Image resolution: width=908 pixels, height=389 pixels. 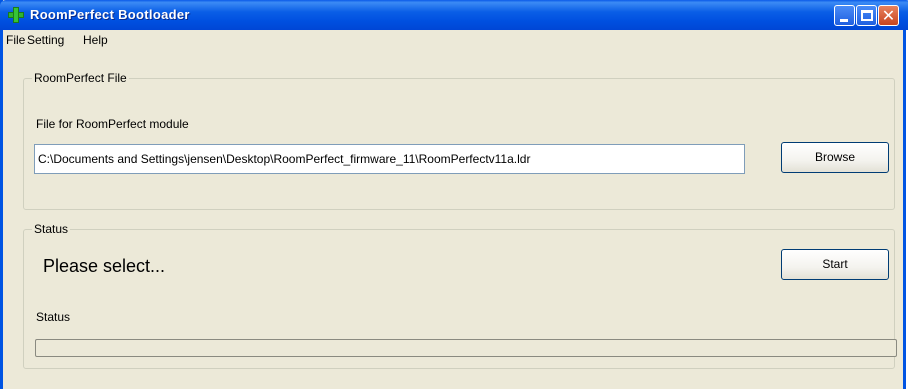 What do you see at coordinates (53, 317) in the screenshot?
I see `status-label: Status` at bounding box center [53, 317].